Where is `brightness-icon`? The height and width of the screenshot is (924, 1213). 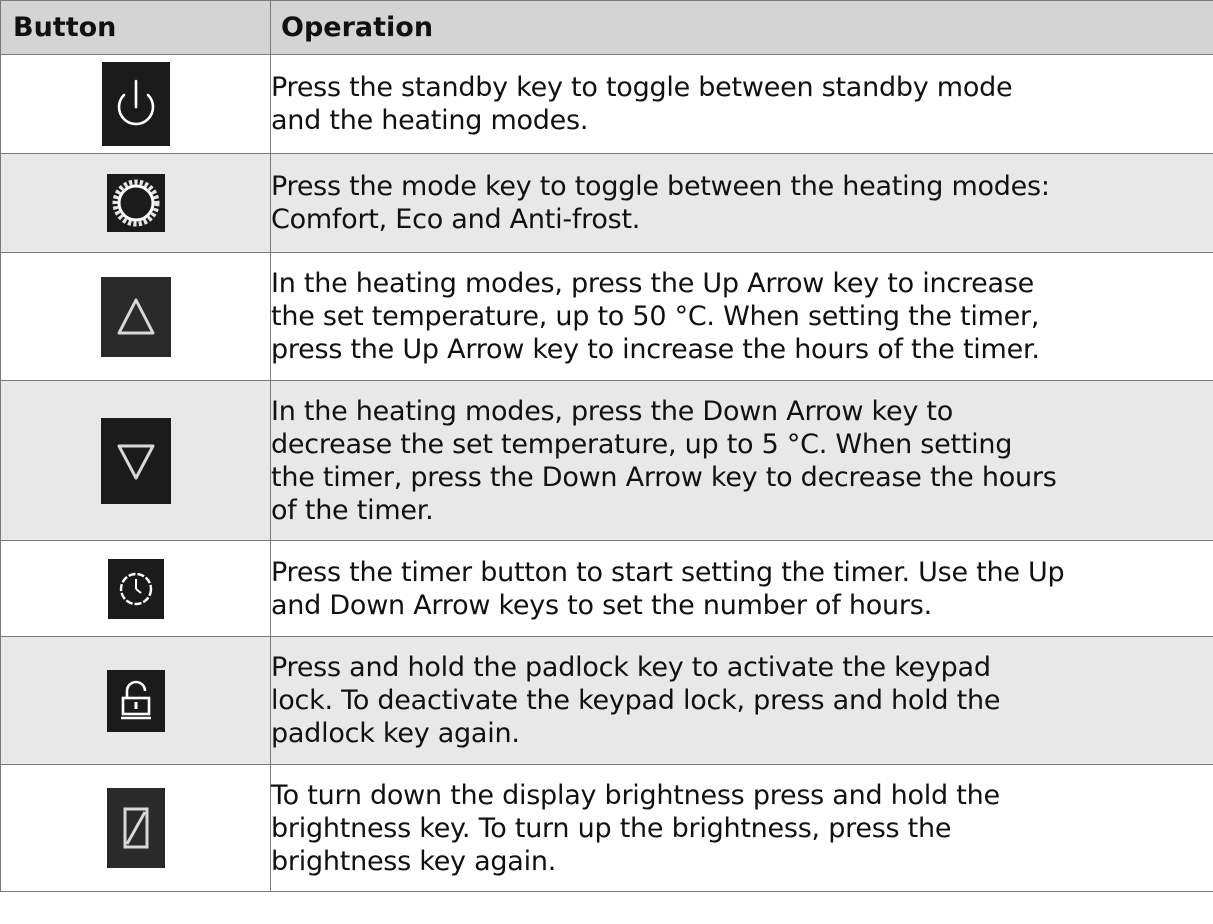 brightness-icon is located at coordinates (135, 828).